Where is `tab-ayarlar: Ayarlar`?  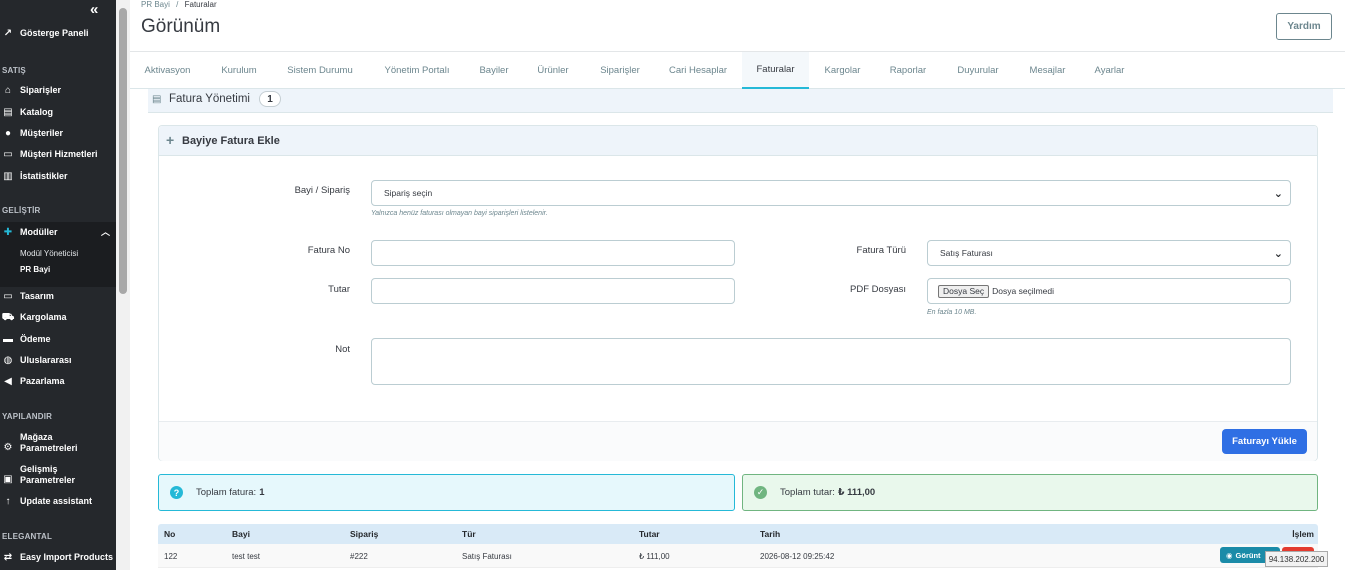 tab-ayarlar: Ayarlar is located at coordinates (1109, 70).